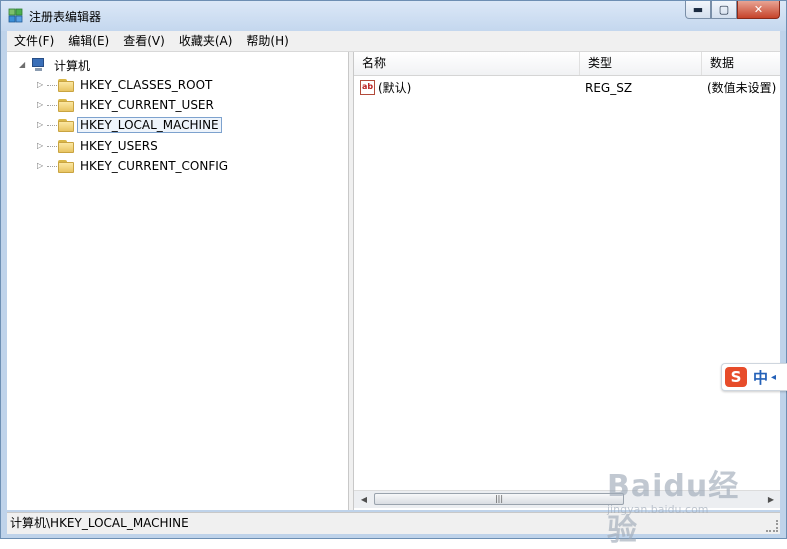 The width and height of the screenshot is (787, 549). I want to click on ab-string-value-icon: ab, so click(367, 87).